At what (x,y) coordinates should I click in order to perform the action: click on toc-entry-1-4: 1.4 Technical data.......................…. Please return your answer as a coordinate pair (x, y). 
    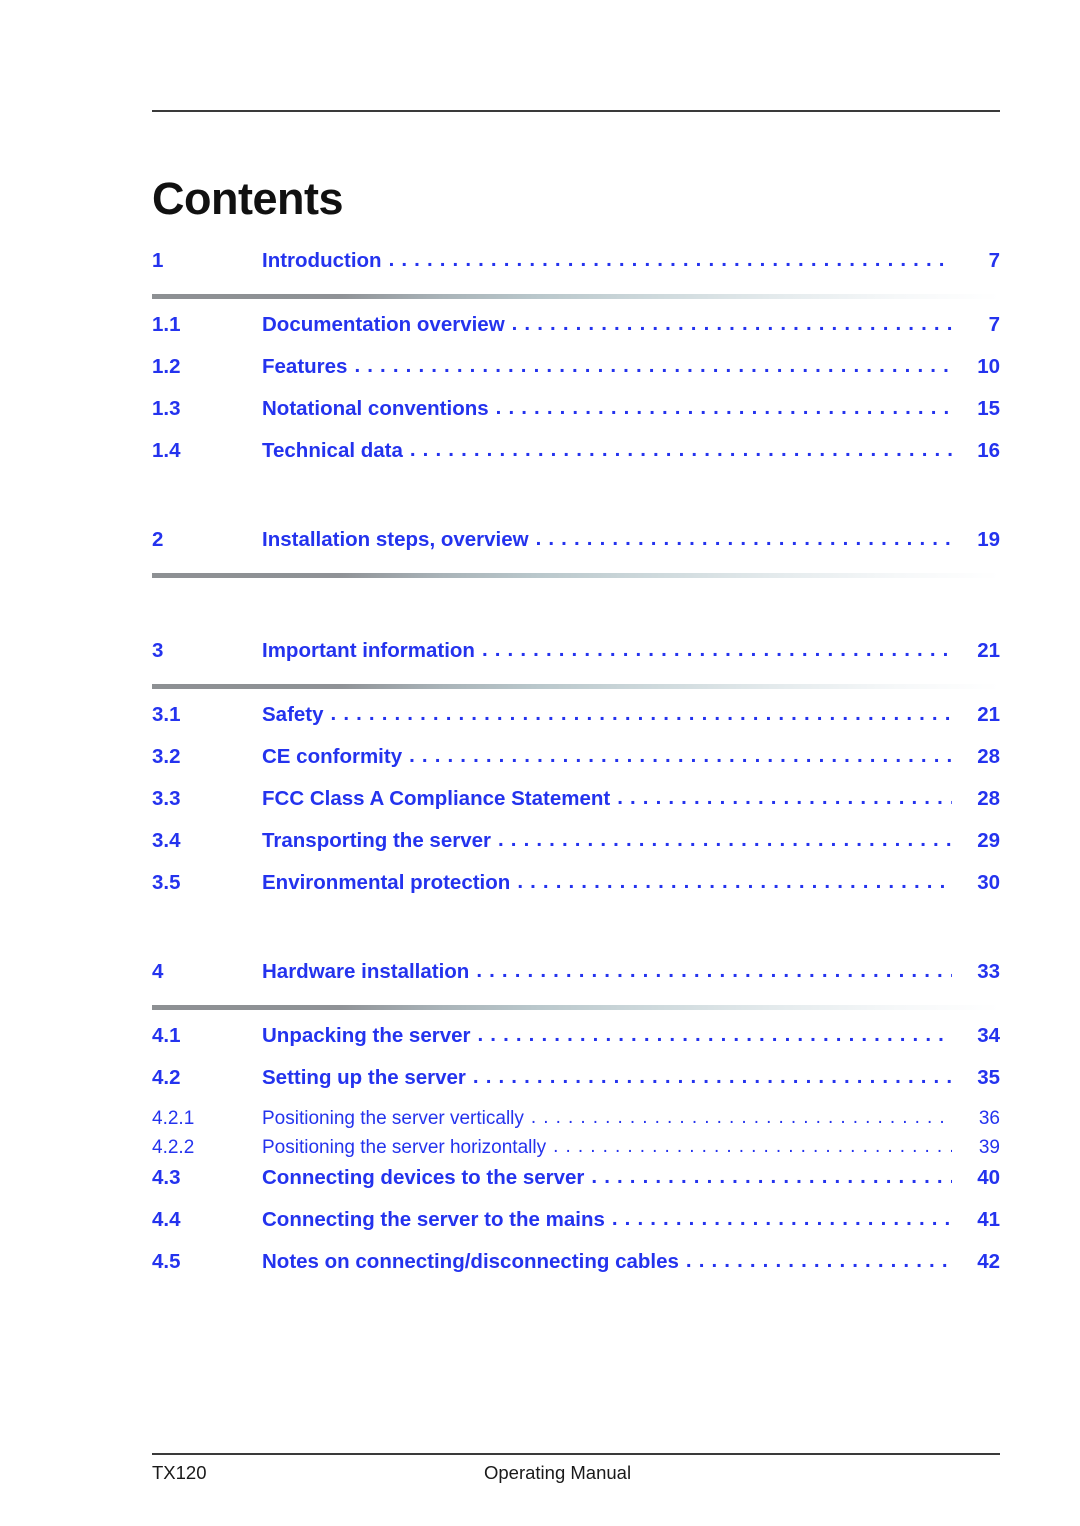
    Looking at the image, I should click on (576, 459).